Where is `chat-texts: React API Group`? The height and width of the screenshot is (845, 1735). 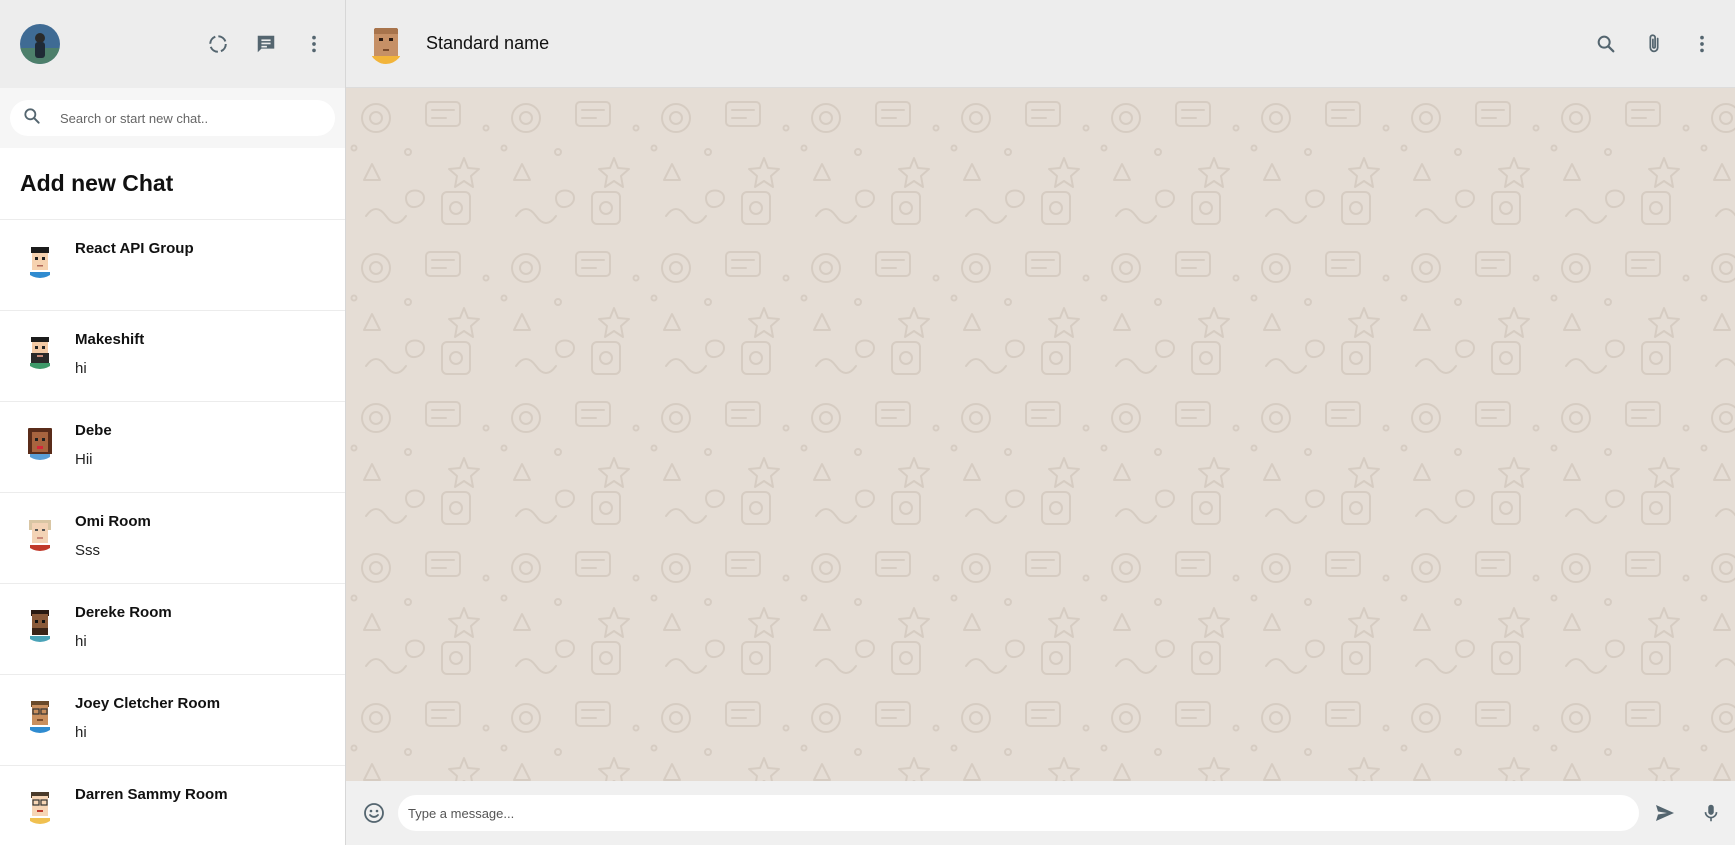 chat-texts: React API Group is located at coordinates (134, 254).